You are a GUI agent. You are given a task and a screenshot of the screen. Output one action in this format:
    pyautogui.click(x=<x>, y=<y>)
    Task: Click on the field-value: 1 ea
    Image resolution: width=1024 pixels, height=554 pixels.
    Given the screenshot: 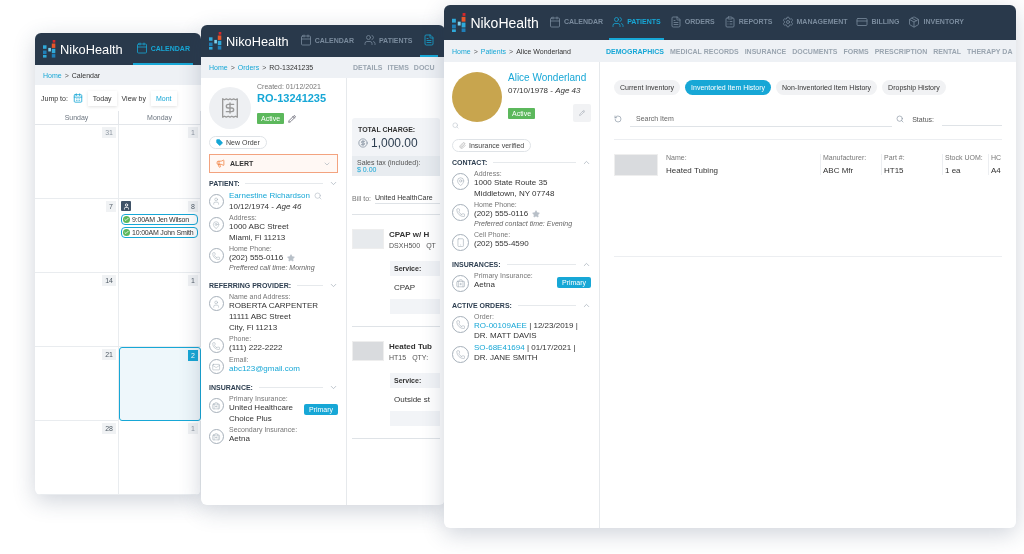 What is the action you would take?
    pyautogui.click(x=953, y=170)
    